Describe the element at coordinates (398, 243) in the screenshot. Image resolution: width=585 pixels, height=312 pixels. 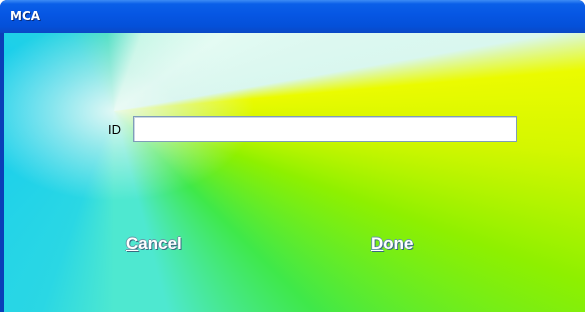
I see `done-label: one` at that location.